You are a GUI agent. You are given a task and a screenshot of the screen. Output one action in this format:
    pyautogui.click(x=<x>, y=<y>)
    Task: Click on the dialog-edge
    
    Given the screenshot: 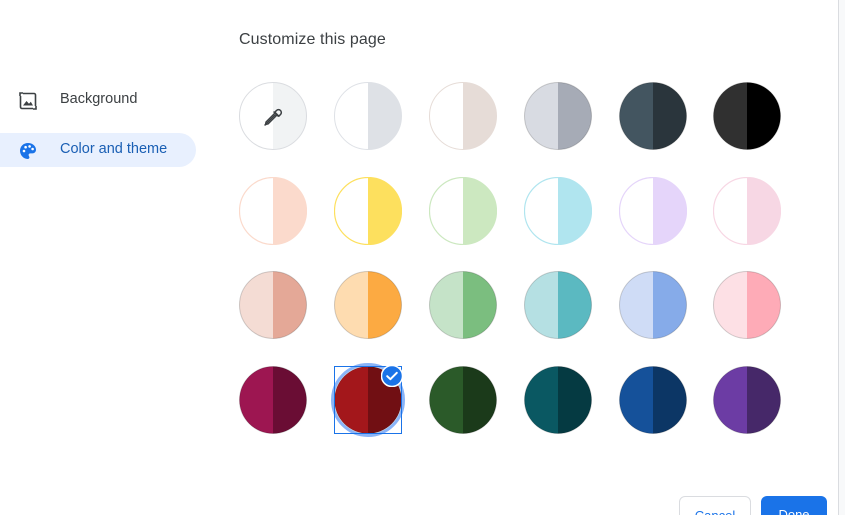 What is the action you would take?
    pyautogui.click(x=841, y=257)
    